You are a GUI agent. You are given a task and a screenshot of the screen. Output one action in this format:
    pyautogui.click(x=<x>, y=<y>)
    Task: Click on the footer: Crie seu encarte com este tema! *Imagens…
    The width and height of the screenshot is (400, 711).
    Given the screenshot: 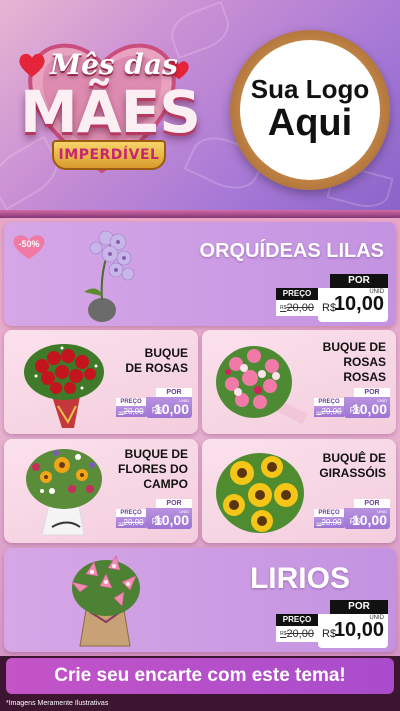 What is the action you would take?
    pyautogui.click(x=200, y=683)
    